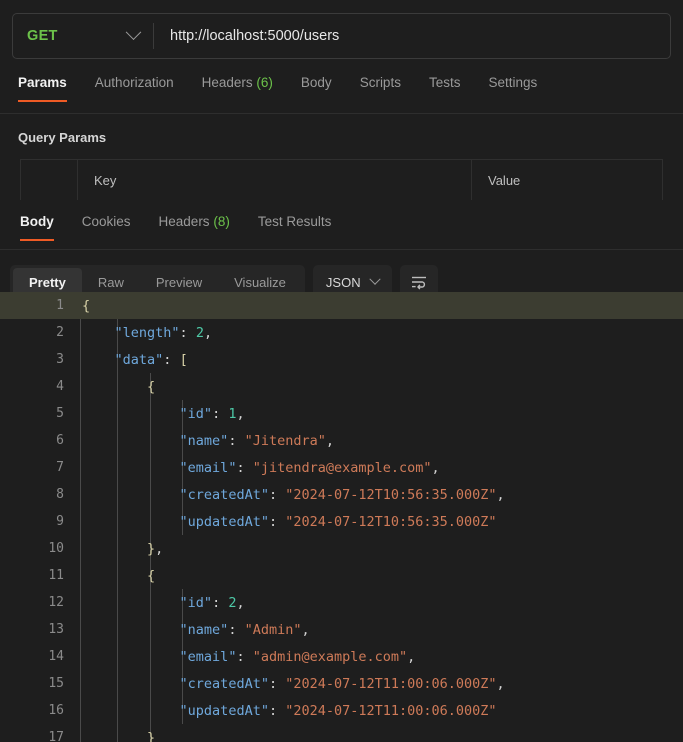  I want to click on view-visualize-label: Visualize, so click(260, 282).